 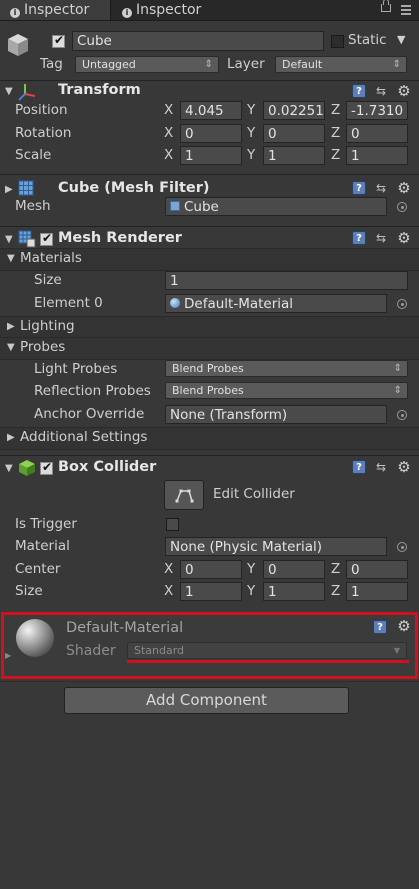 What do you see at coordinates (9, 189) in the screenshot?
I see `mesh-filter-foldout-arrow: ▶` at bounding box center [9, 189].